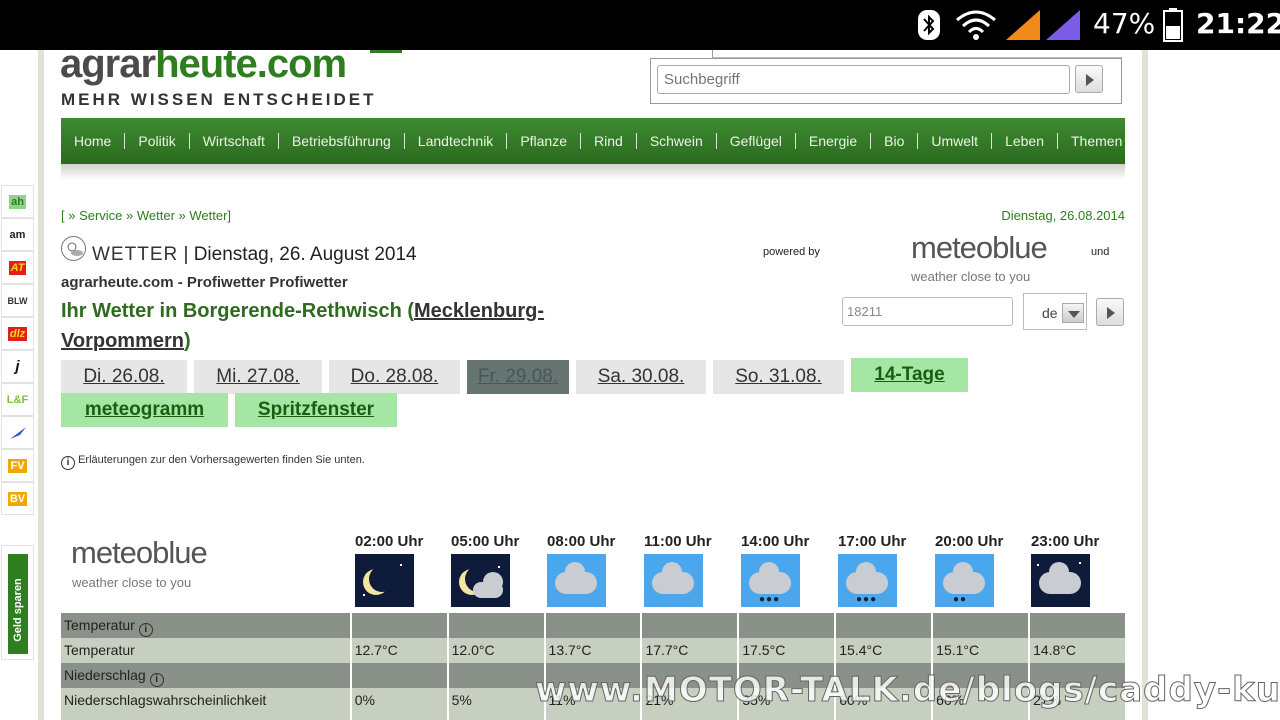 The width and height of the screenshot is (1280, 720). Describe the element at coordinates (1063, 215) in the screenshot. I see `current-date: Dienstag, 26.08.2014` at that location.